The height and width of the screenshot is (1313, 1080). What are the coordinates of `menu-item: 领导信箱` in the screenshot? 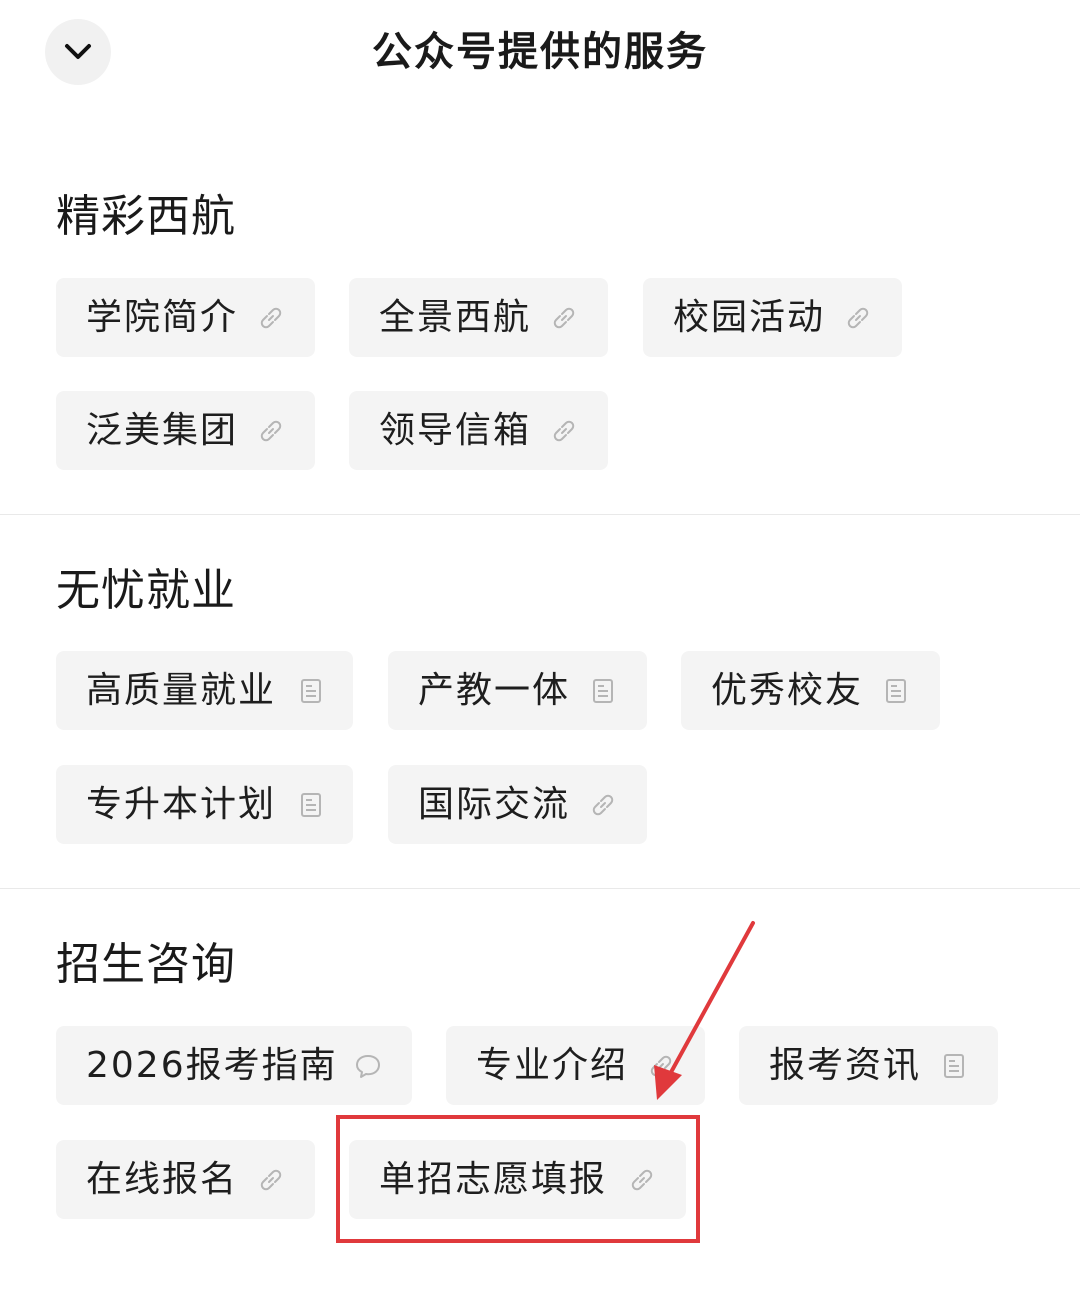 It's located at (478, 430).